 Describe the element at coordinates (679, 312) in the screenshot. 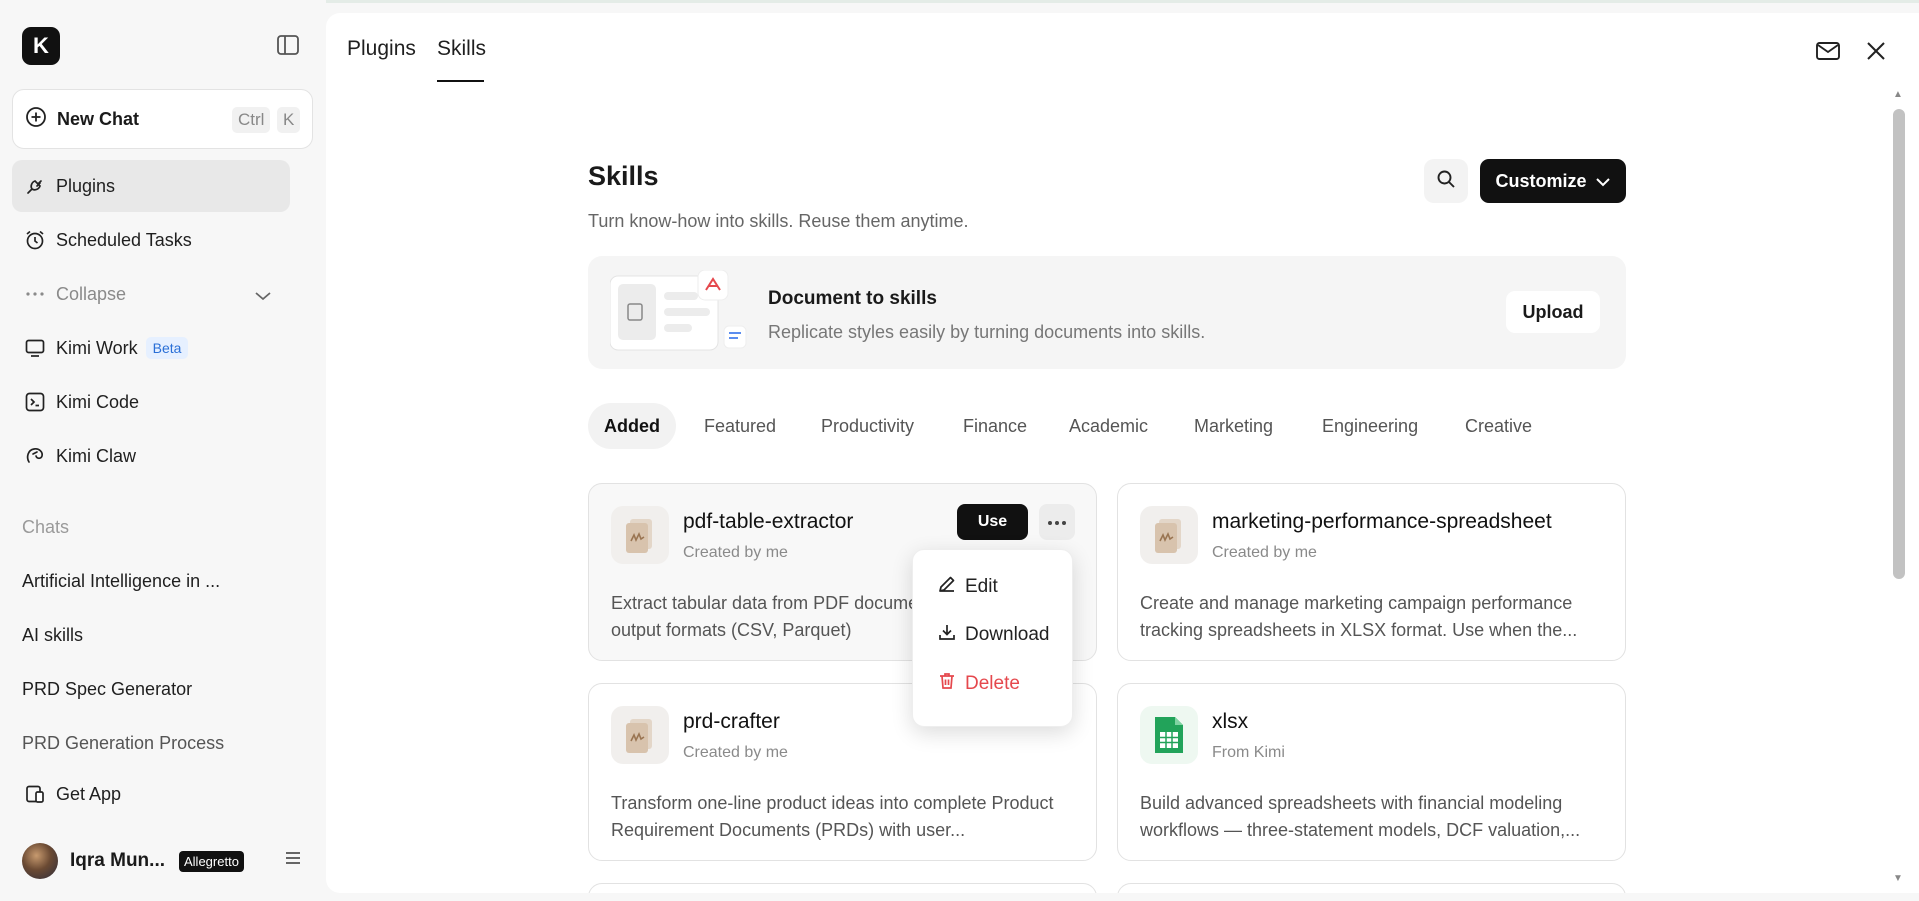

I see `document-illustration-icon` at that location.